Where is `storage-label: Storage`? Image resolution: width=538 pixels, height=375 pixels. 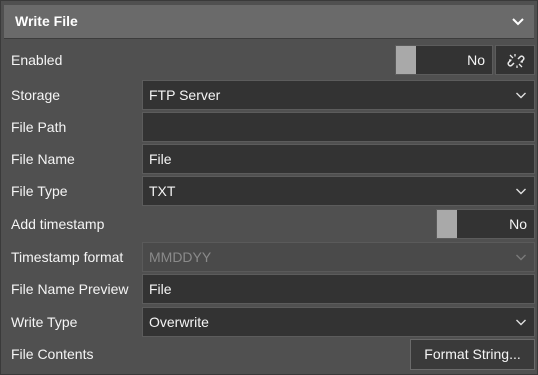
storage-label: Storage is located at coordinates (36, 95).